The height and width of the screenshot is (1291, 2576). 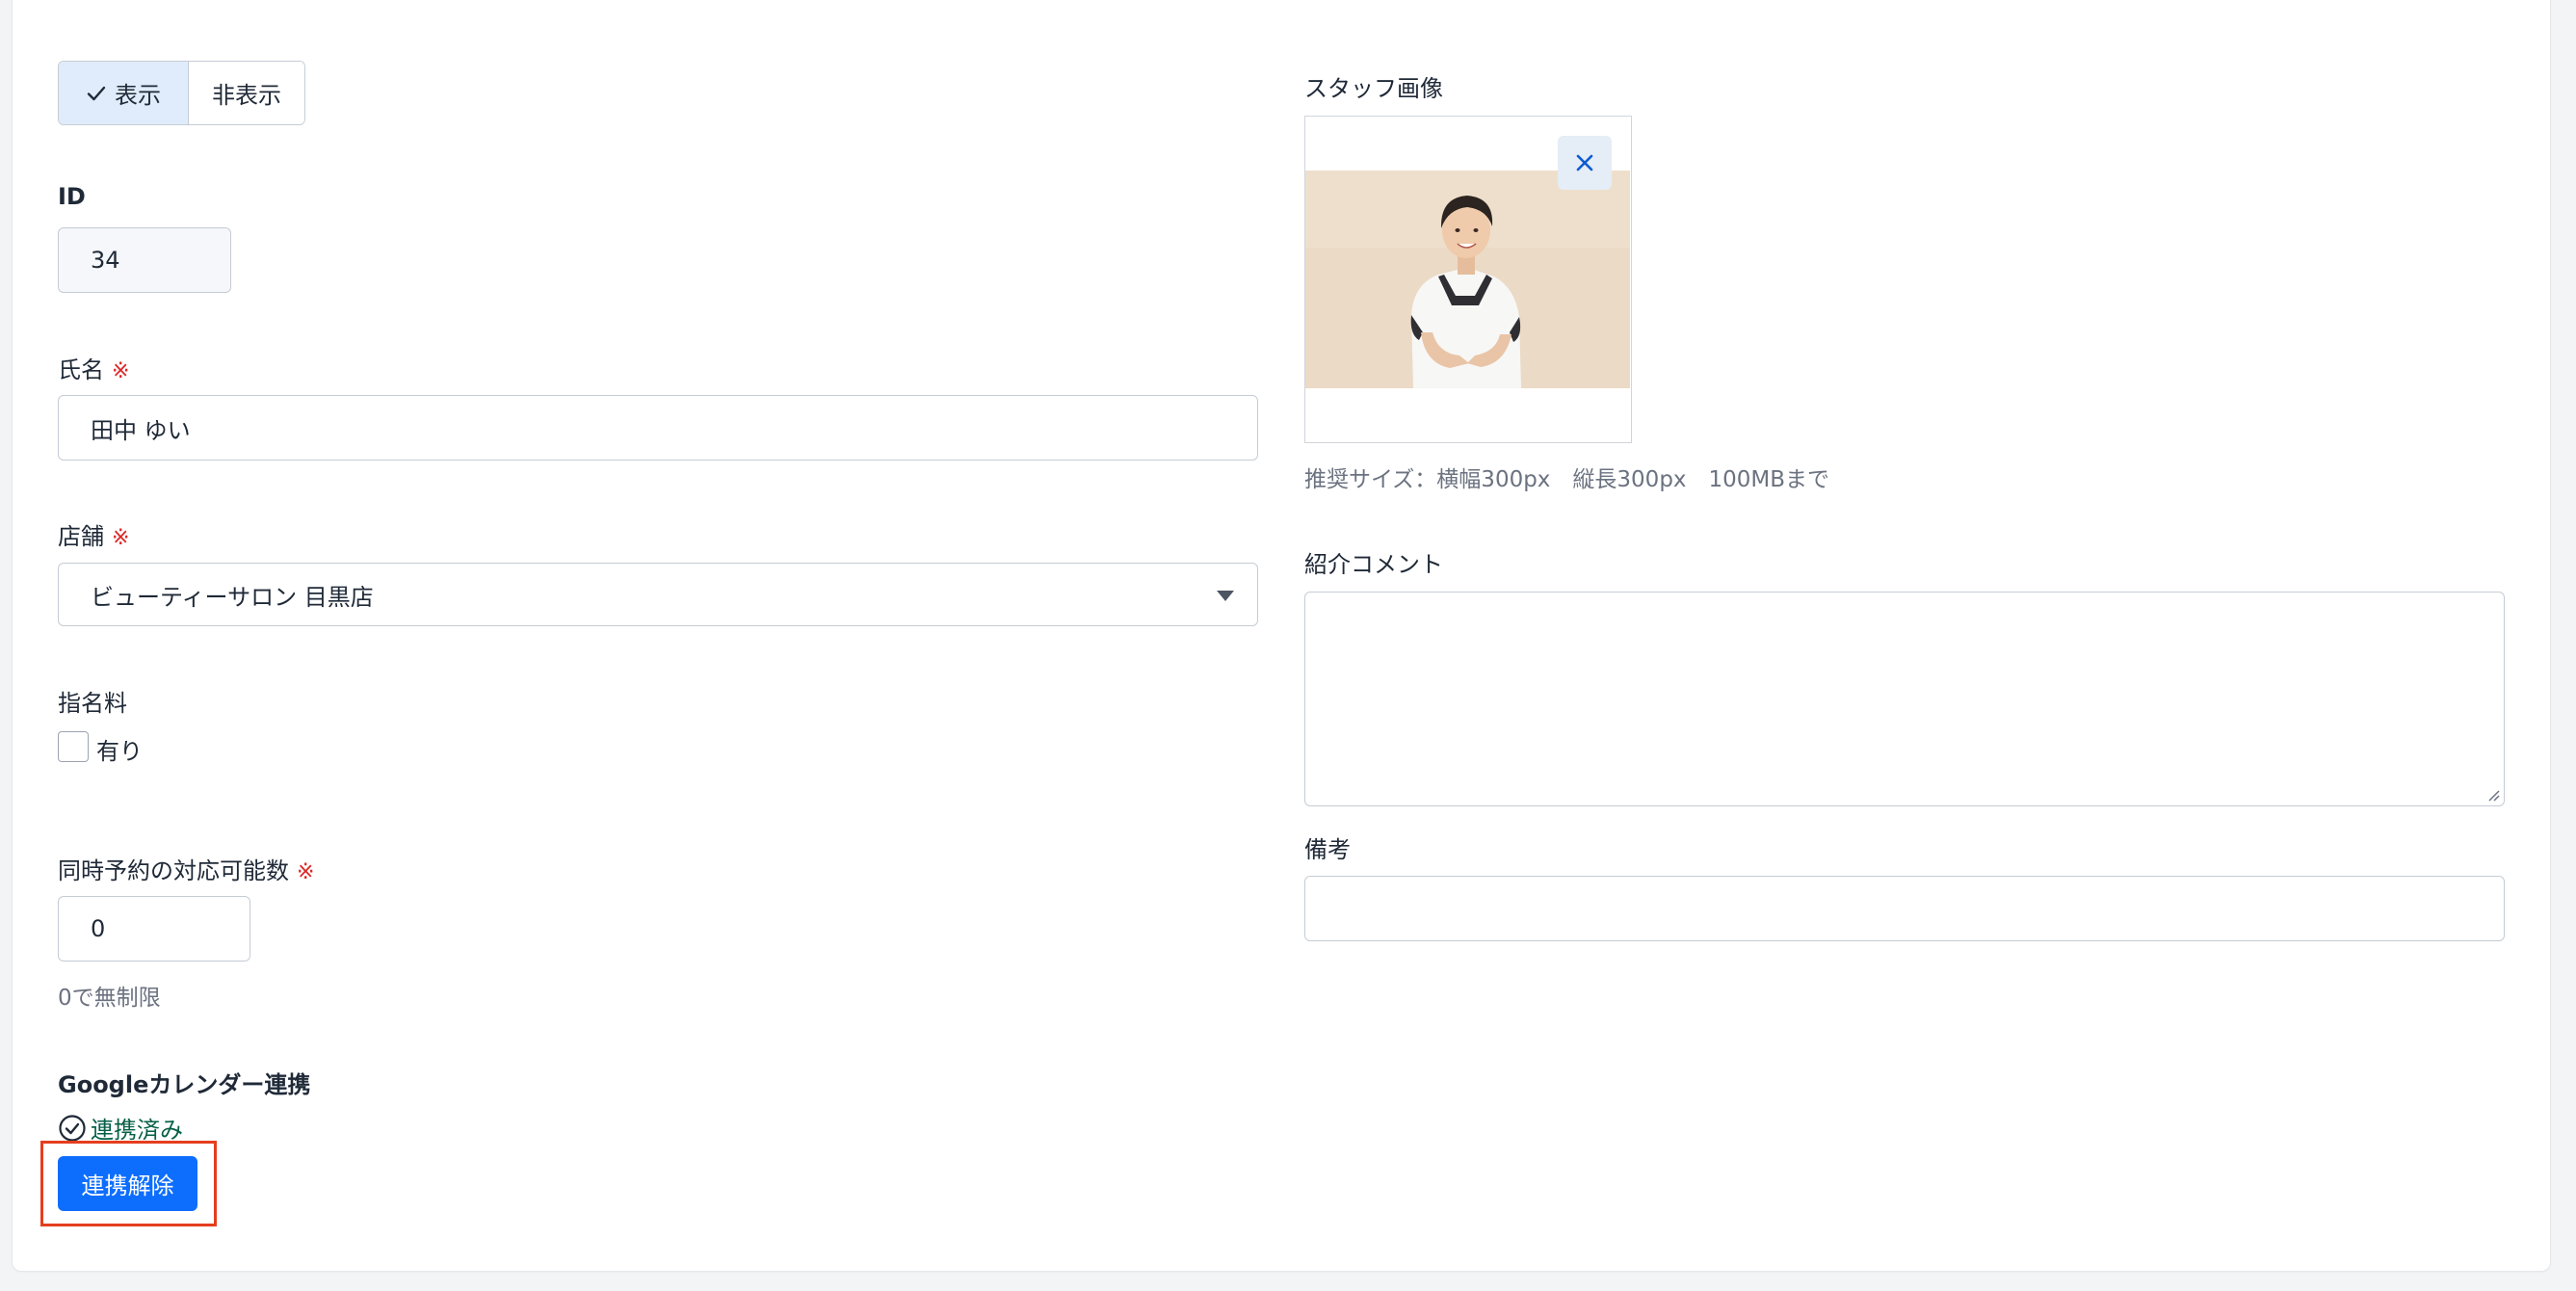 I want to click on intro-comment-textarea, so click(x=1905, y=699).